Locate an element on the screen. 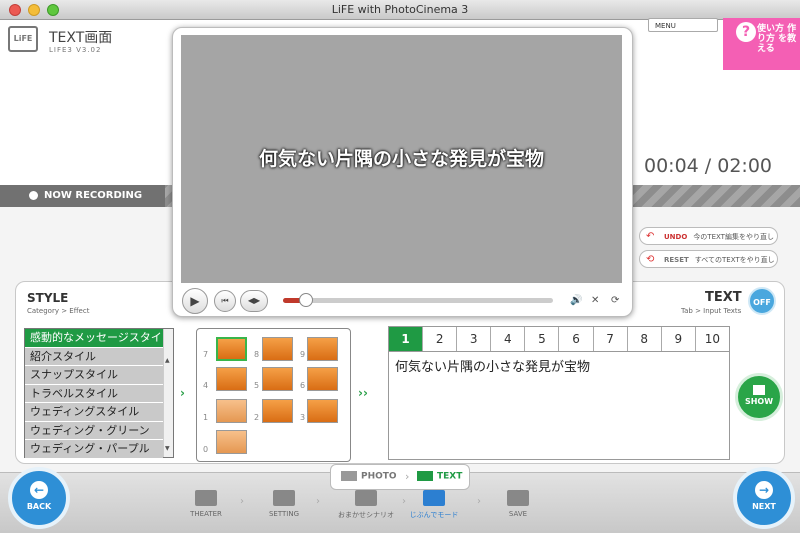 This screenshot has height=533, width=800. text-mode-label: TEXT is located at coordinates (450, 476).